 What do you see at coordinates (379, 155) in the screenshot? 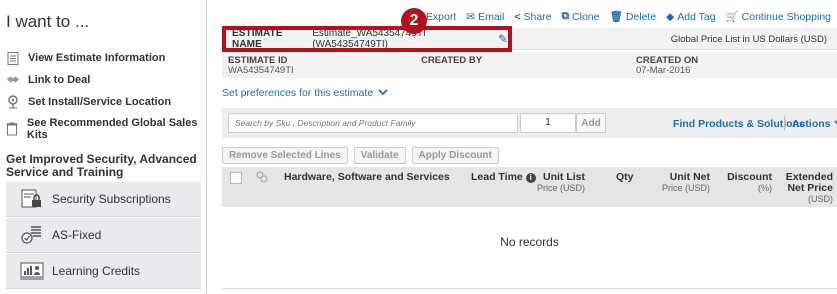
I see `validate-button: Validate` at bounding box center [379, 155].